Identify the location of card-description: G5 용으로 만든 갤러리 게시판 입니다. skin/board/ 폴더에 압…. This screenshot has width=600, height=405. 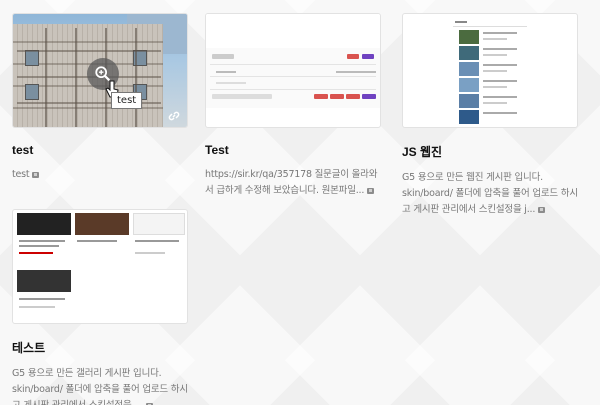
(100, 386).